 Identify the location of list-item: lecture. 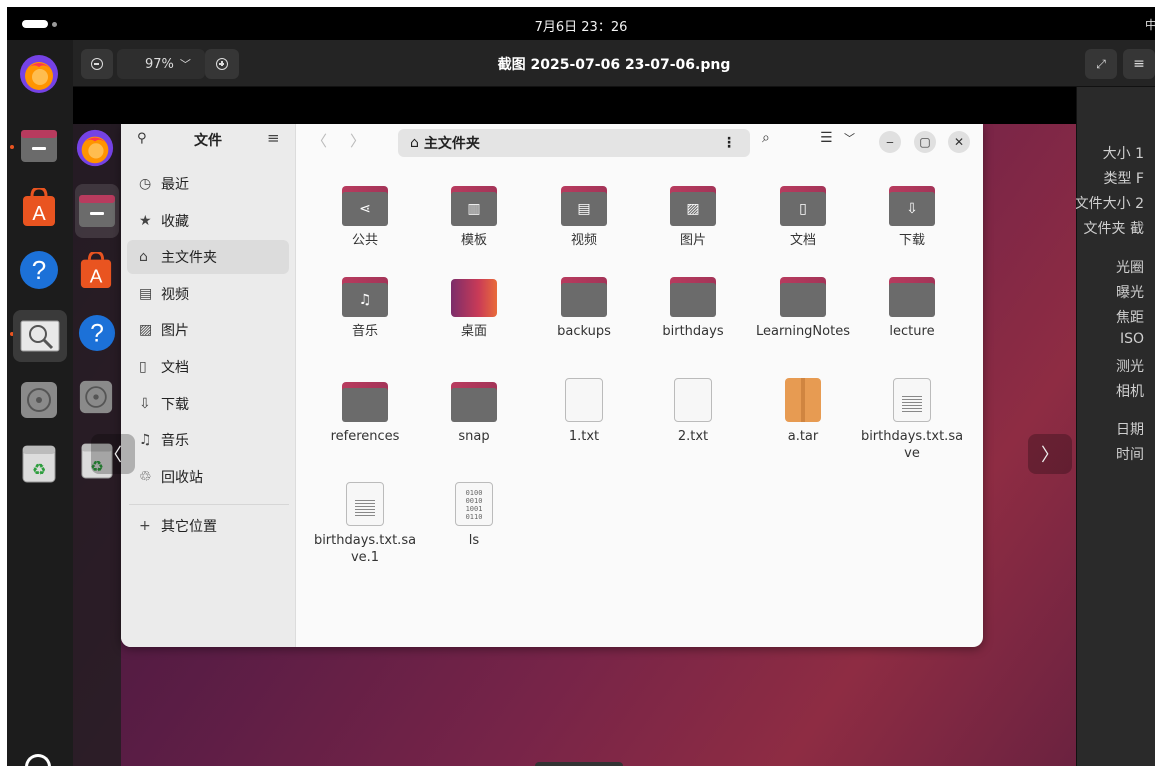
(912, 308).